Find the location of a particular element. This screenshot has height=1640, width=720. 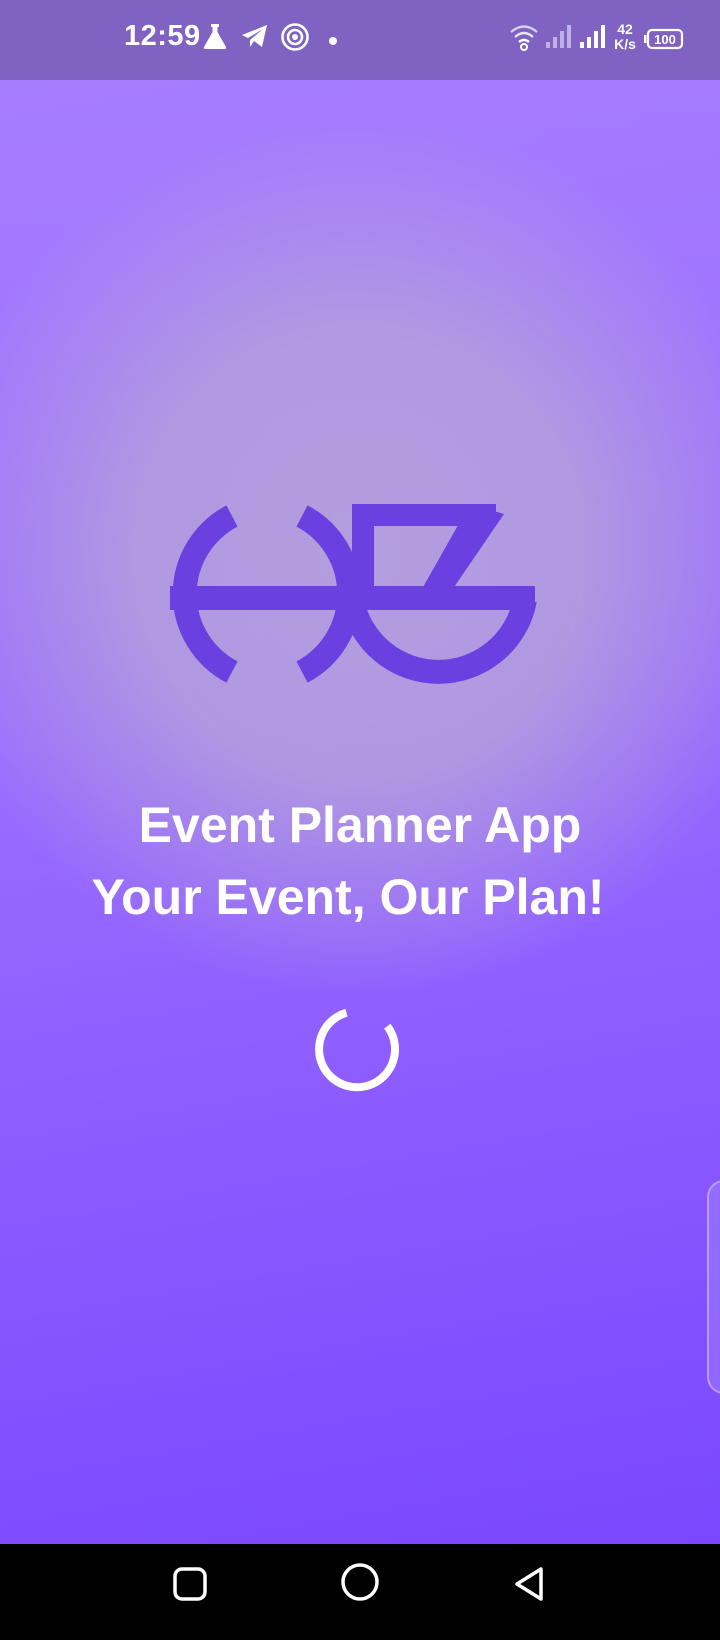

network-speed-unit: K/s is located at coordinates (625, 44).